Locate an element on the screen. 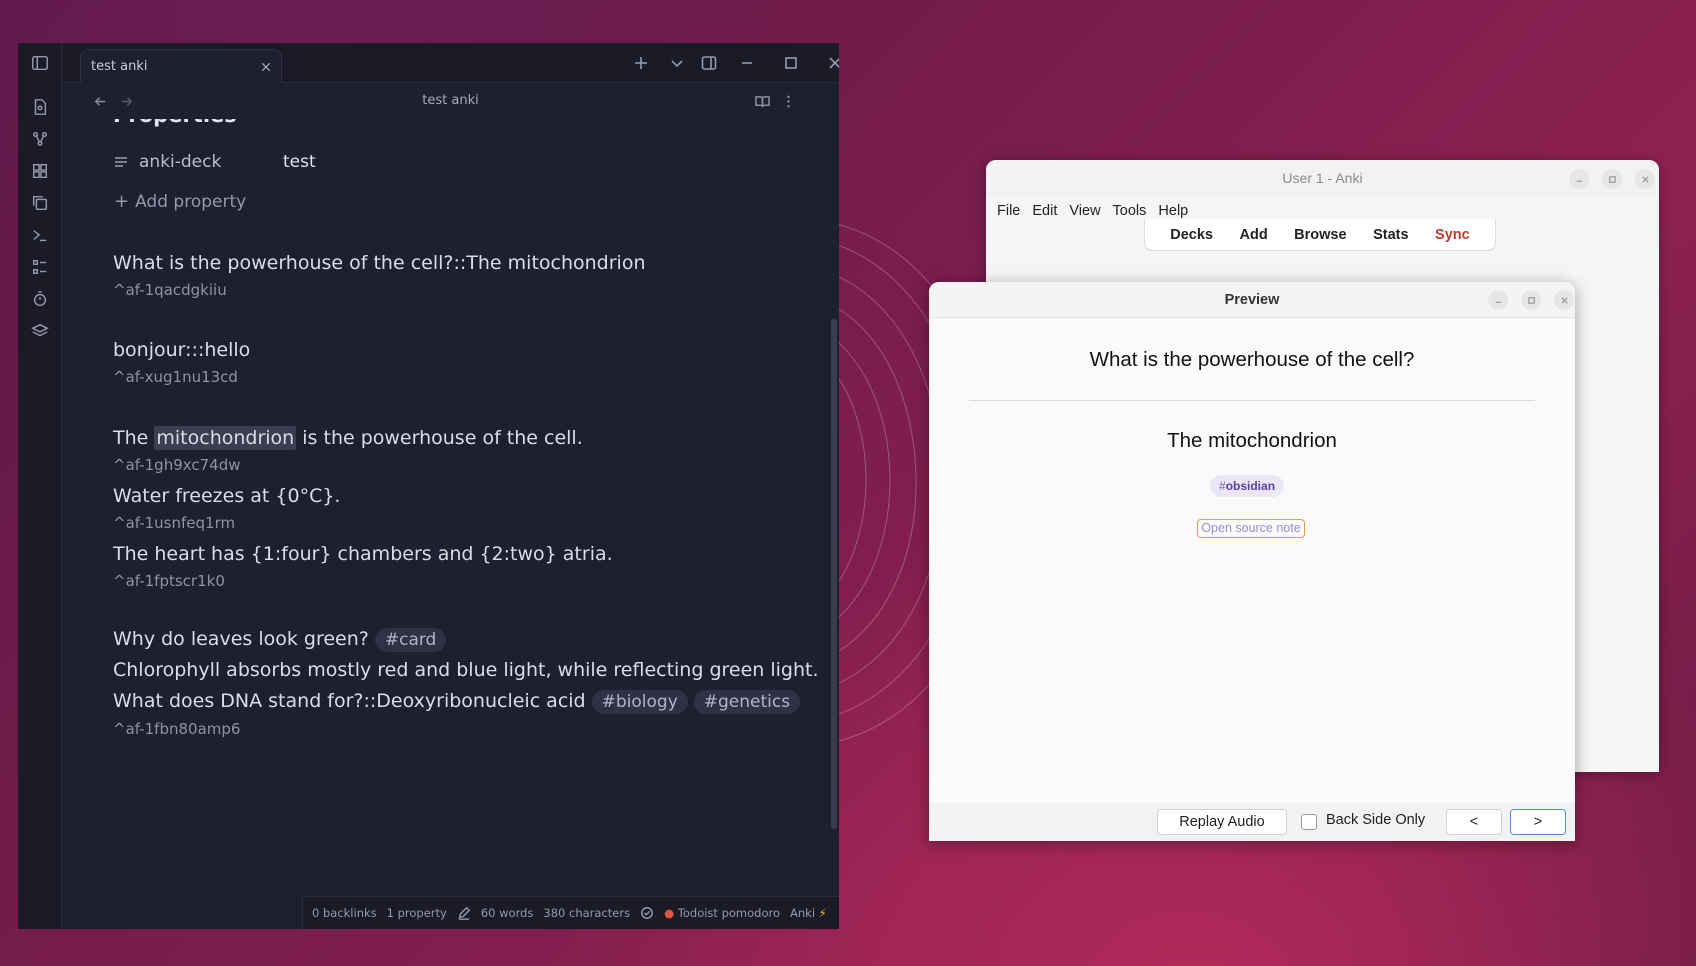  anki-status: Anki ⚡ is located at coordinates (808, 913).